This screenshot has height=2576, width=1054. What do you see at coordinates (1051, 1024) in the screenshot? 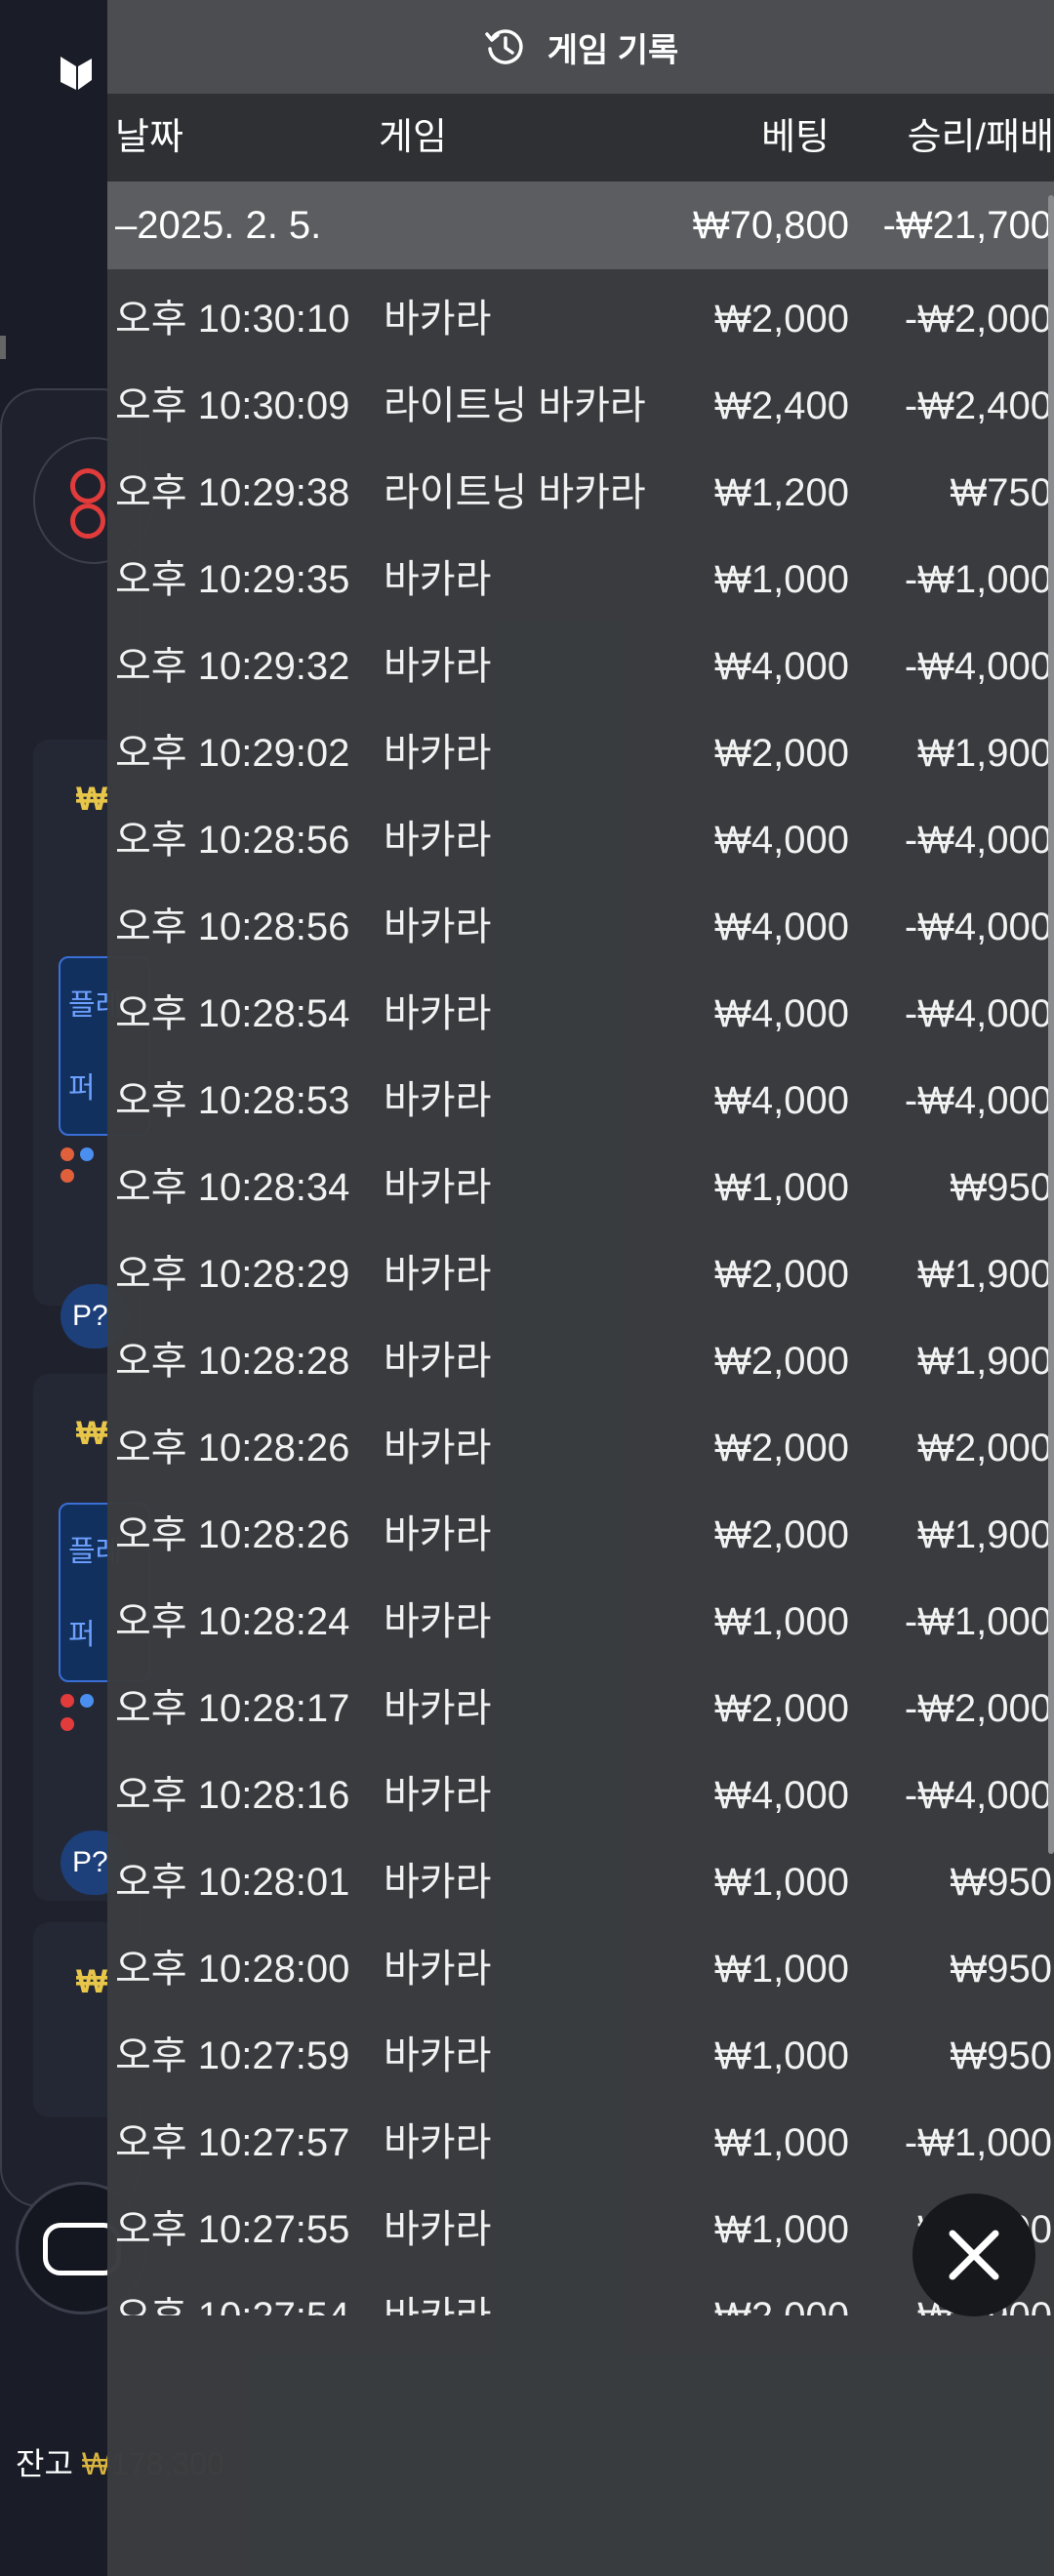
I see `scrollbar` at bounding box center [1051, 1024].